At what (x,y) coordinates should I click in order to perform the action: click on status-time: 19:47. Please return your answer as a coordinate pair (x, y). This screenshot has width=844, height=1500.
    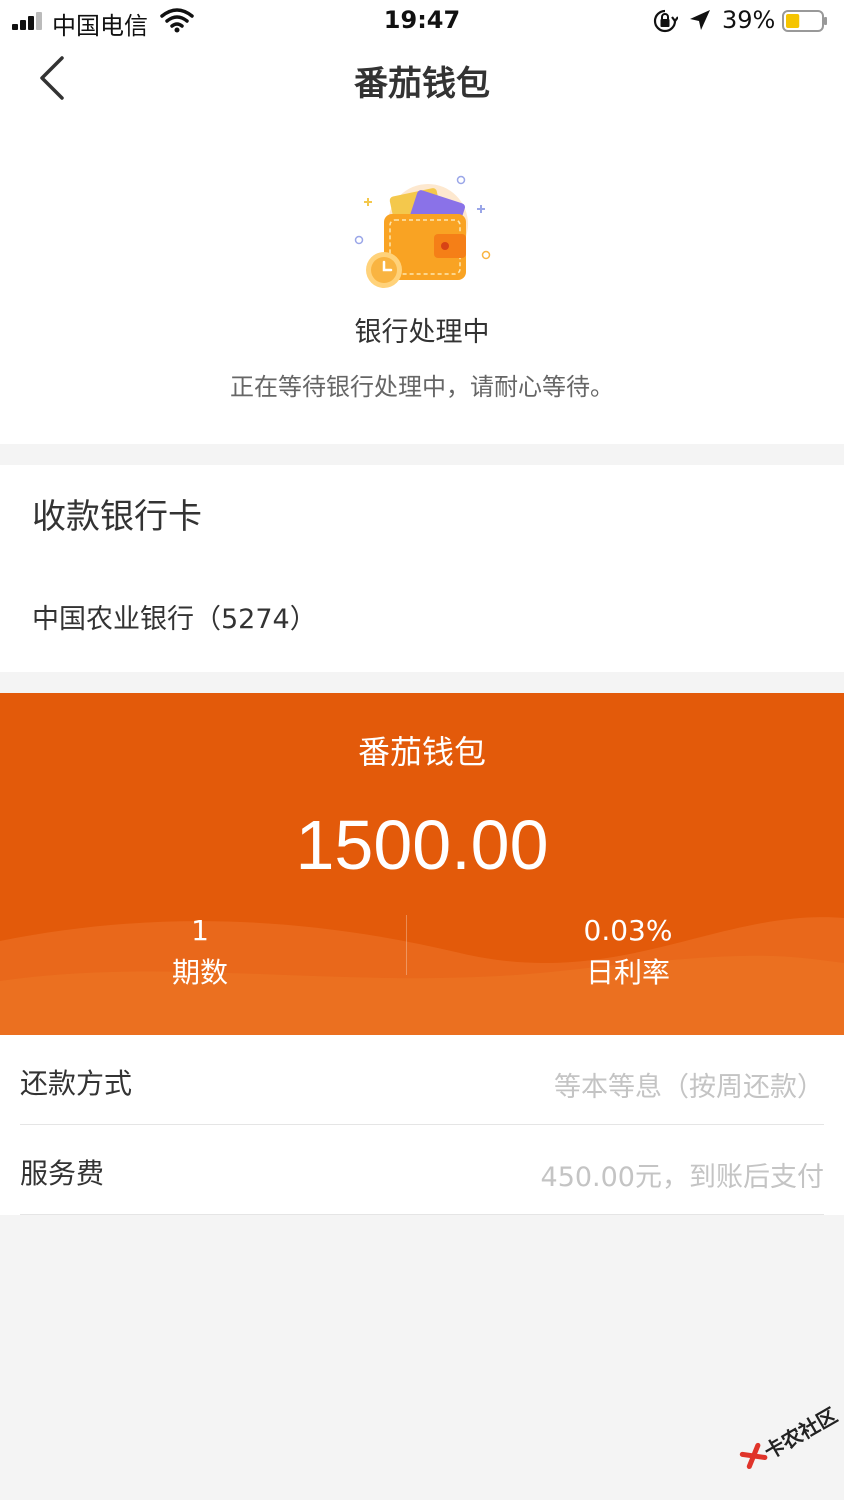
    Looking at the image, I should click on (422, 20).